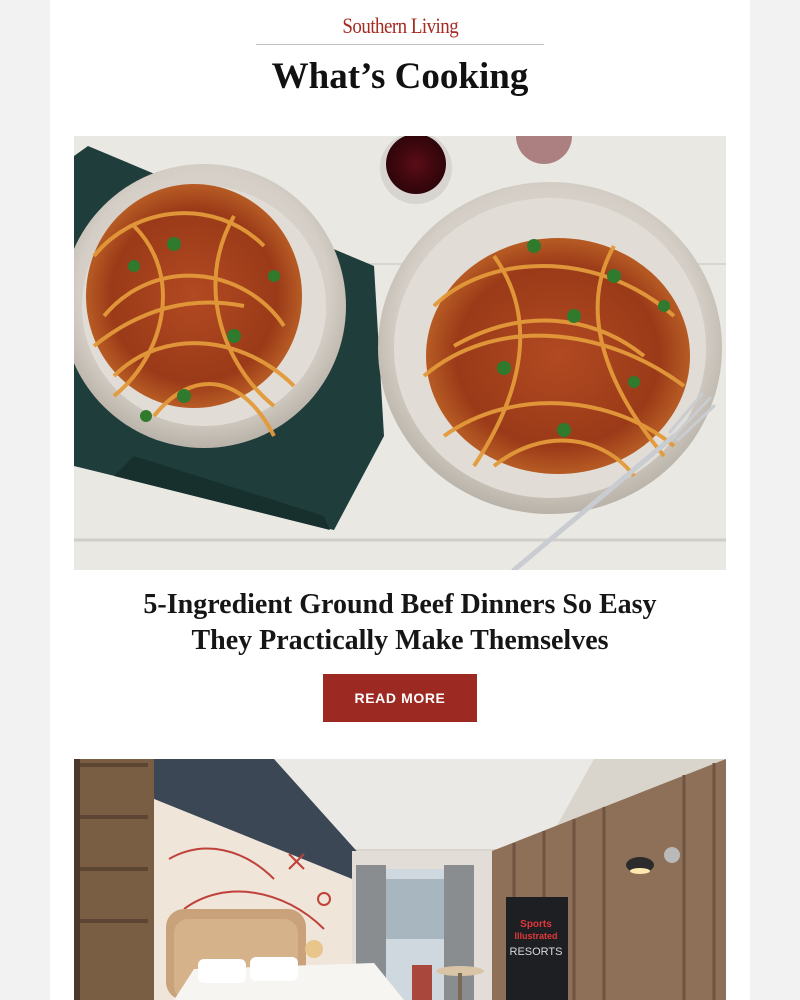 The height and width of the screenshot is (1000, 800). I want to click on brand-logo: Southern Living, so click(400, 26).